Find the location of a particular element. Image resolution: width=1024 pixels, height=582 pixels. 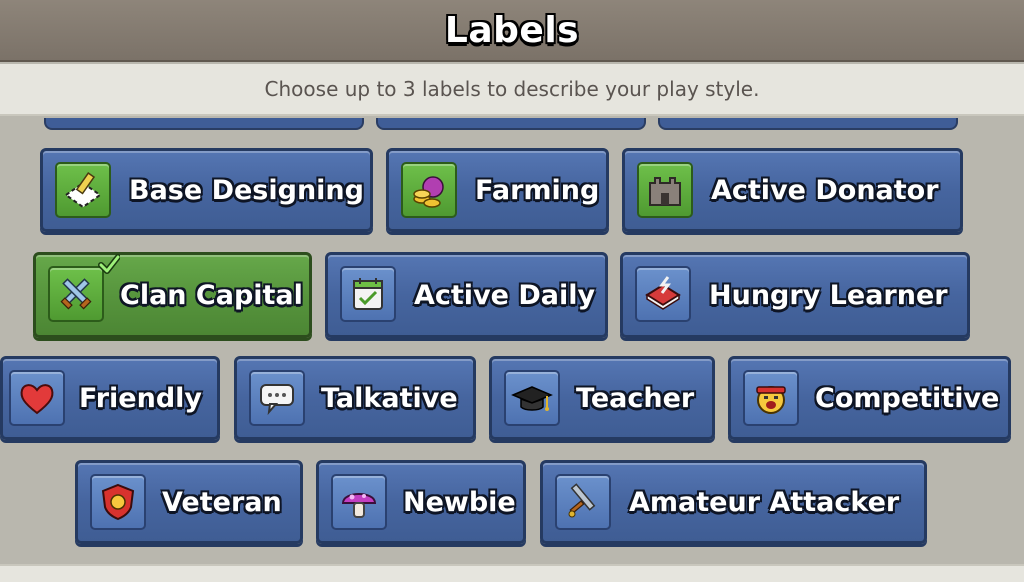

label-active-donator-button: Active Donator is located at coordinates (792, 190).